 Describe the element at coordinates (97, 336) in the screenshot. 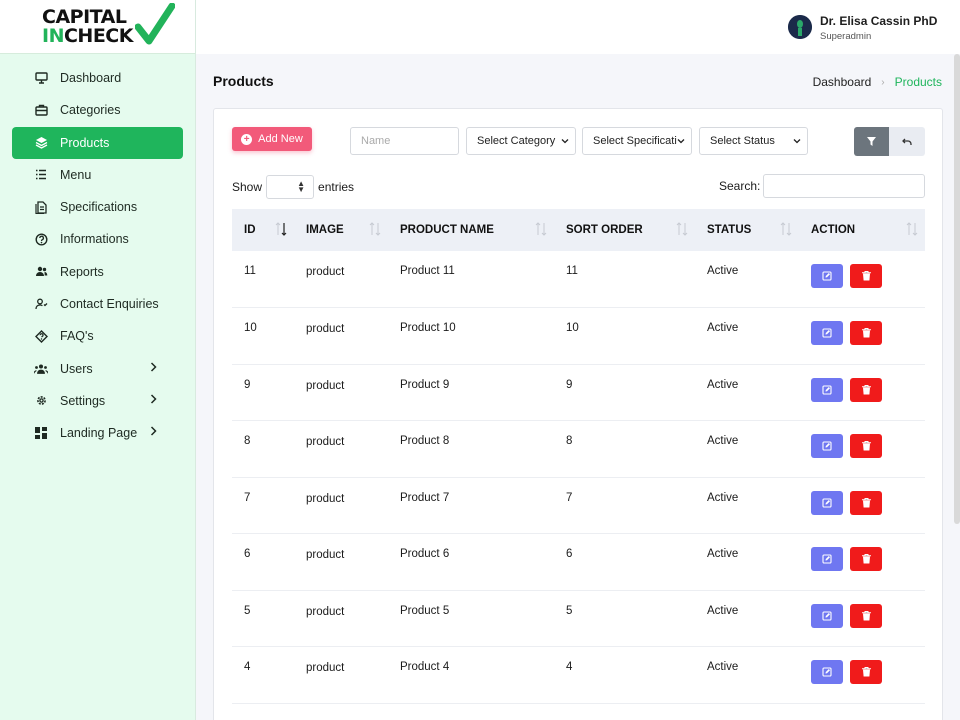

I see `sidebar-item-faqs: FAQ's` at that location.